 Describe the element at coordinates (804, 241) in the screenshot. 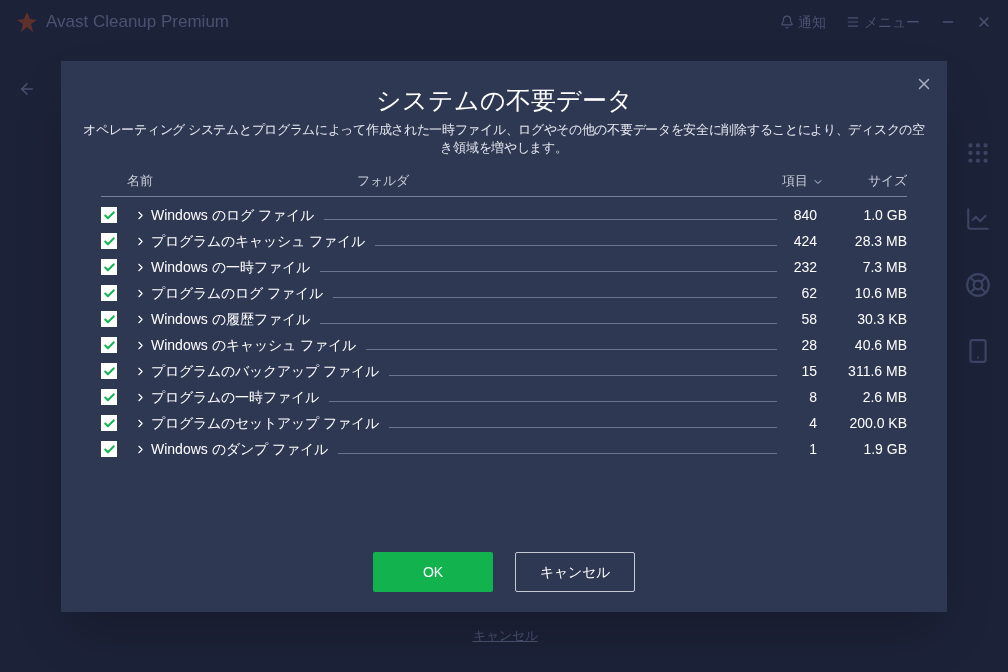

I see `item-count: 424` at that location.